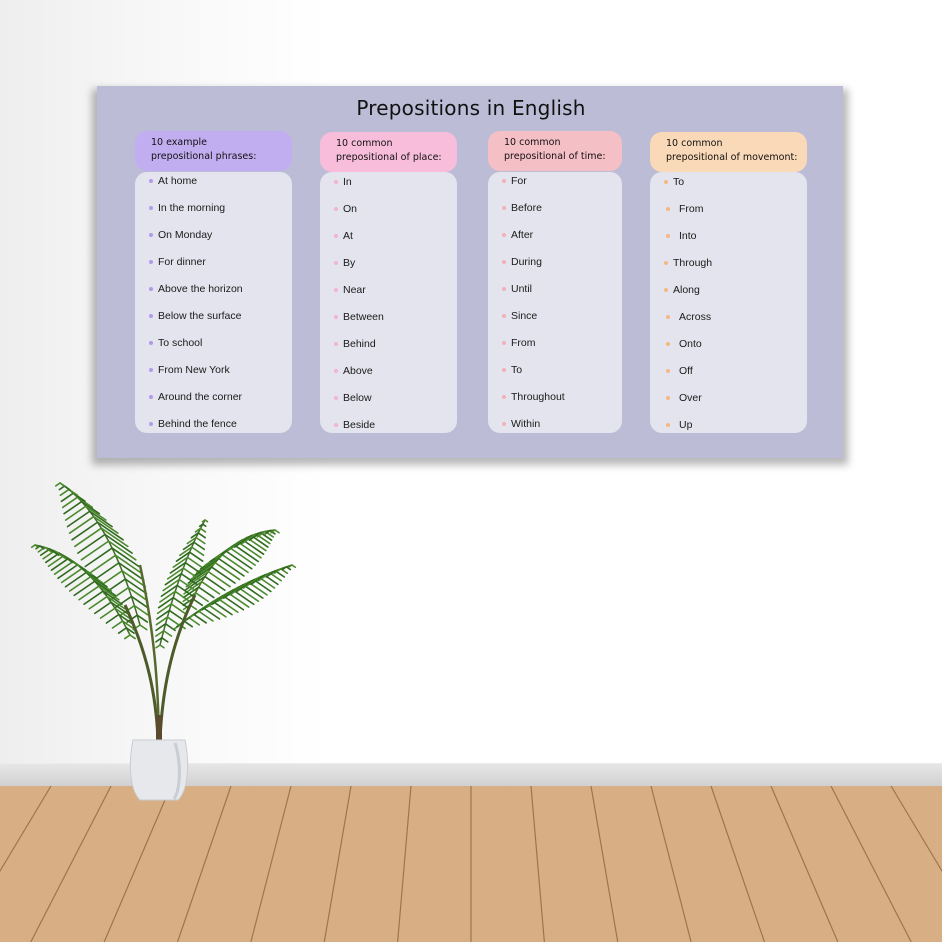  I want to click on list-item: At home, so click(173, 181).